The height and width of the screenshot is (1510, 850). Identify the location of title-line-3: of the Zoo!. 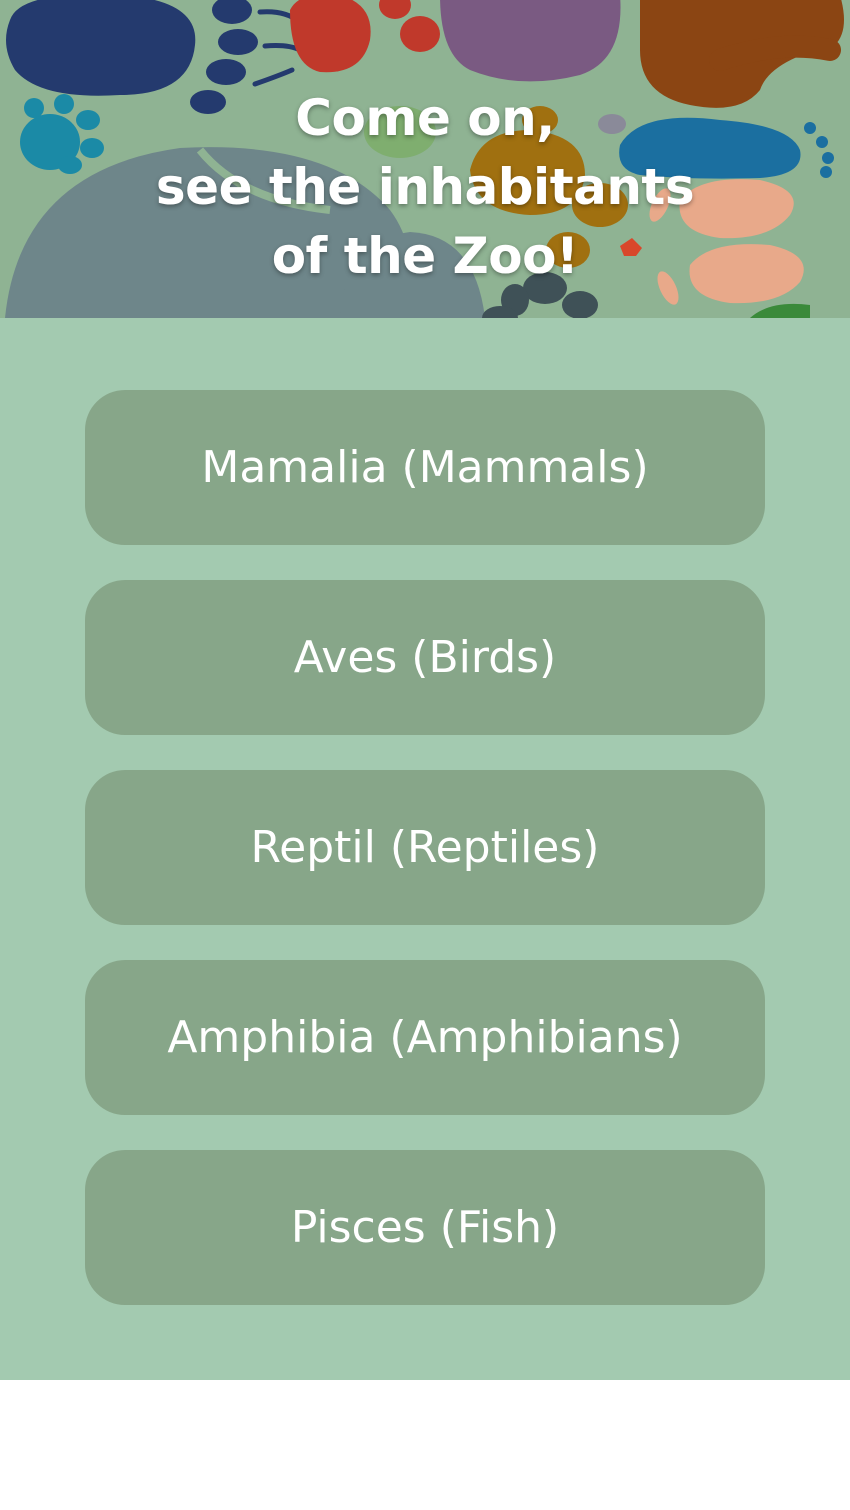
(425, 255).